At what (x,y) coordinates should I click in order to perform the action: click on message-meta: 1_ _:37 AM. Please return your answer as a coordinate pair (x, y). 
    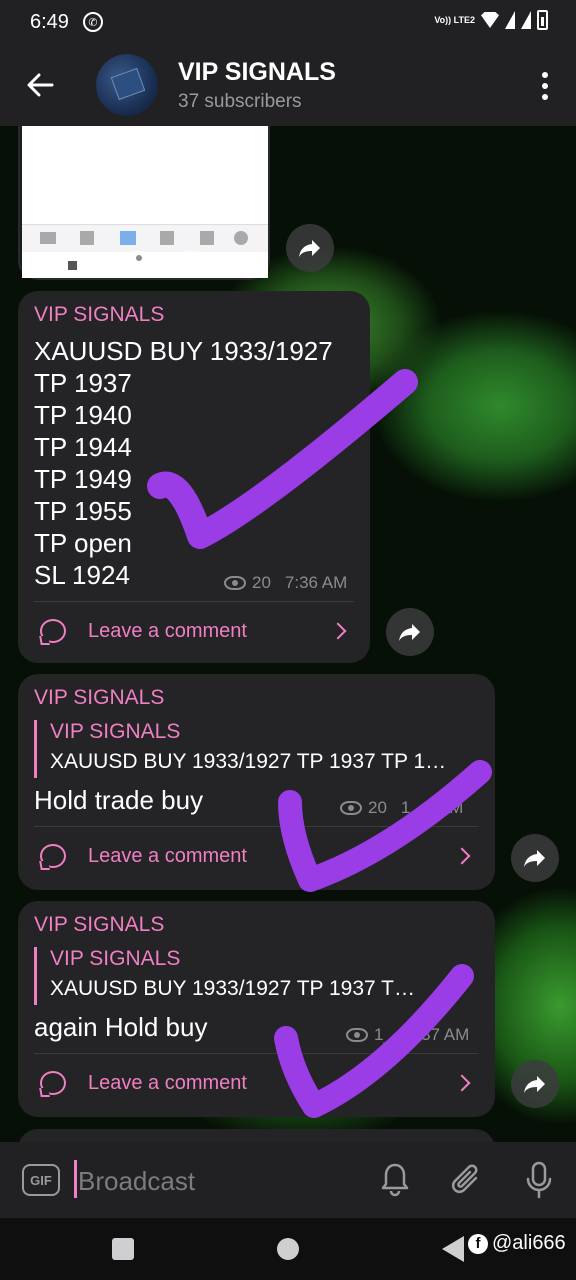
    Looking at the image, I should click on (407, 1035).